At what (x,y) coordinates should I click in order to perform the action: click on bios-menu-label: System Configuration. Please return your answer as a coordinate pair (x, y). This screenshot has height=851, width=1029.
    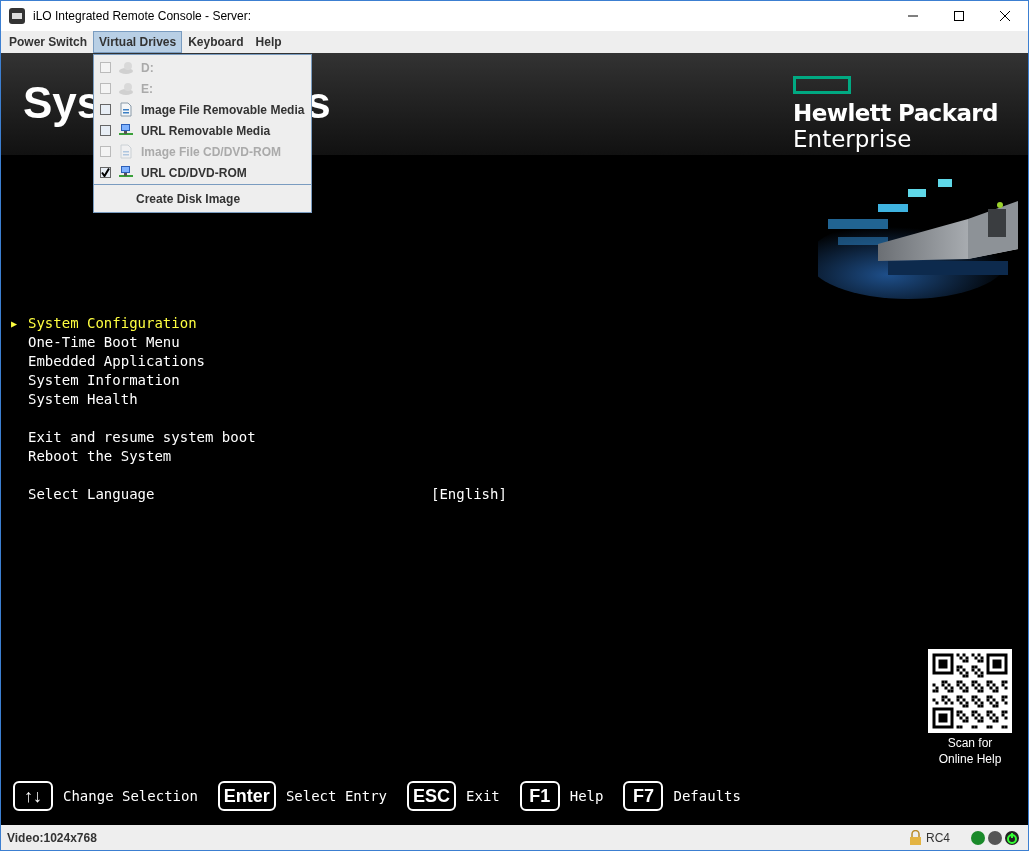
    Looking at the image, I should click on (113, 323).